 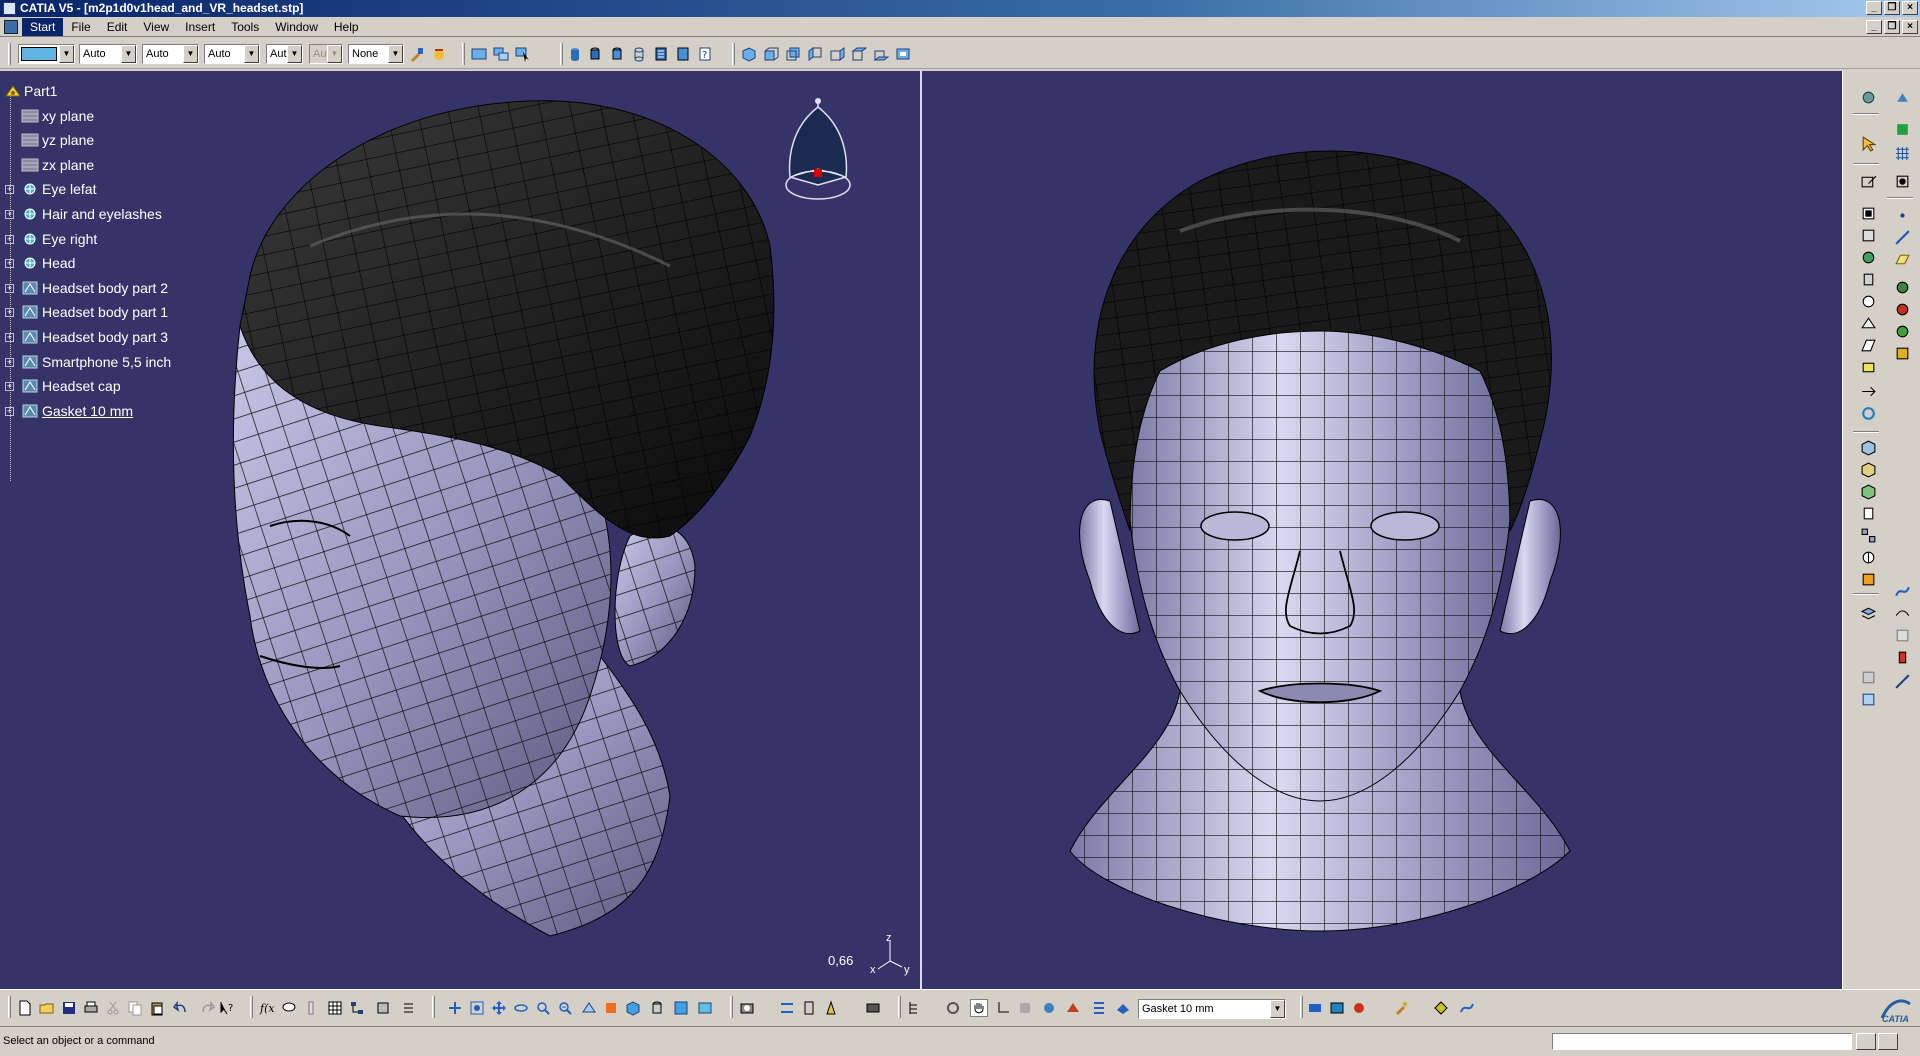 What do you see at coordinates (296, 27) in the screenshot?
I see `menu-window: Window` at bounding box center [296, 27].